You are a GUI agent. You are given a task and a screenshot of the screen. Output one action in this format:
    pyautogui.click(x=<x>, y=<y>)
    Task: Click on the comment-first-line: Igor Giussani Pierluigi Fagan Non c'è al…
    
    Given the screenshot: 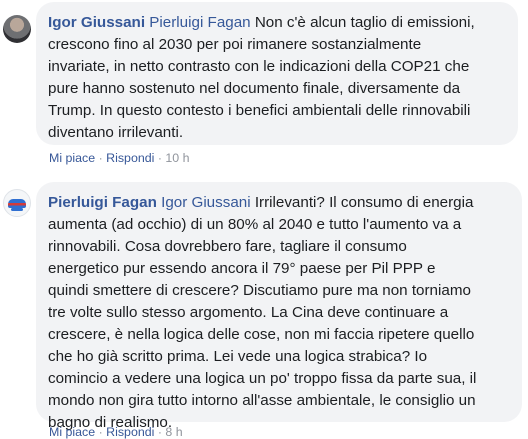 What is the action you would take?
    pyautogui.click(x=278, y=23)
    